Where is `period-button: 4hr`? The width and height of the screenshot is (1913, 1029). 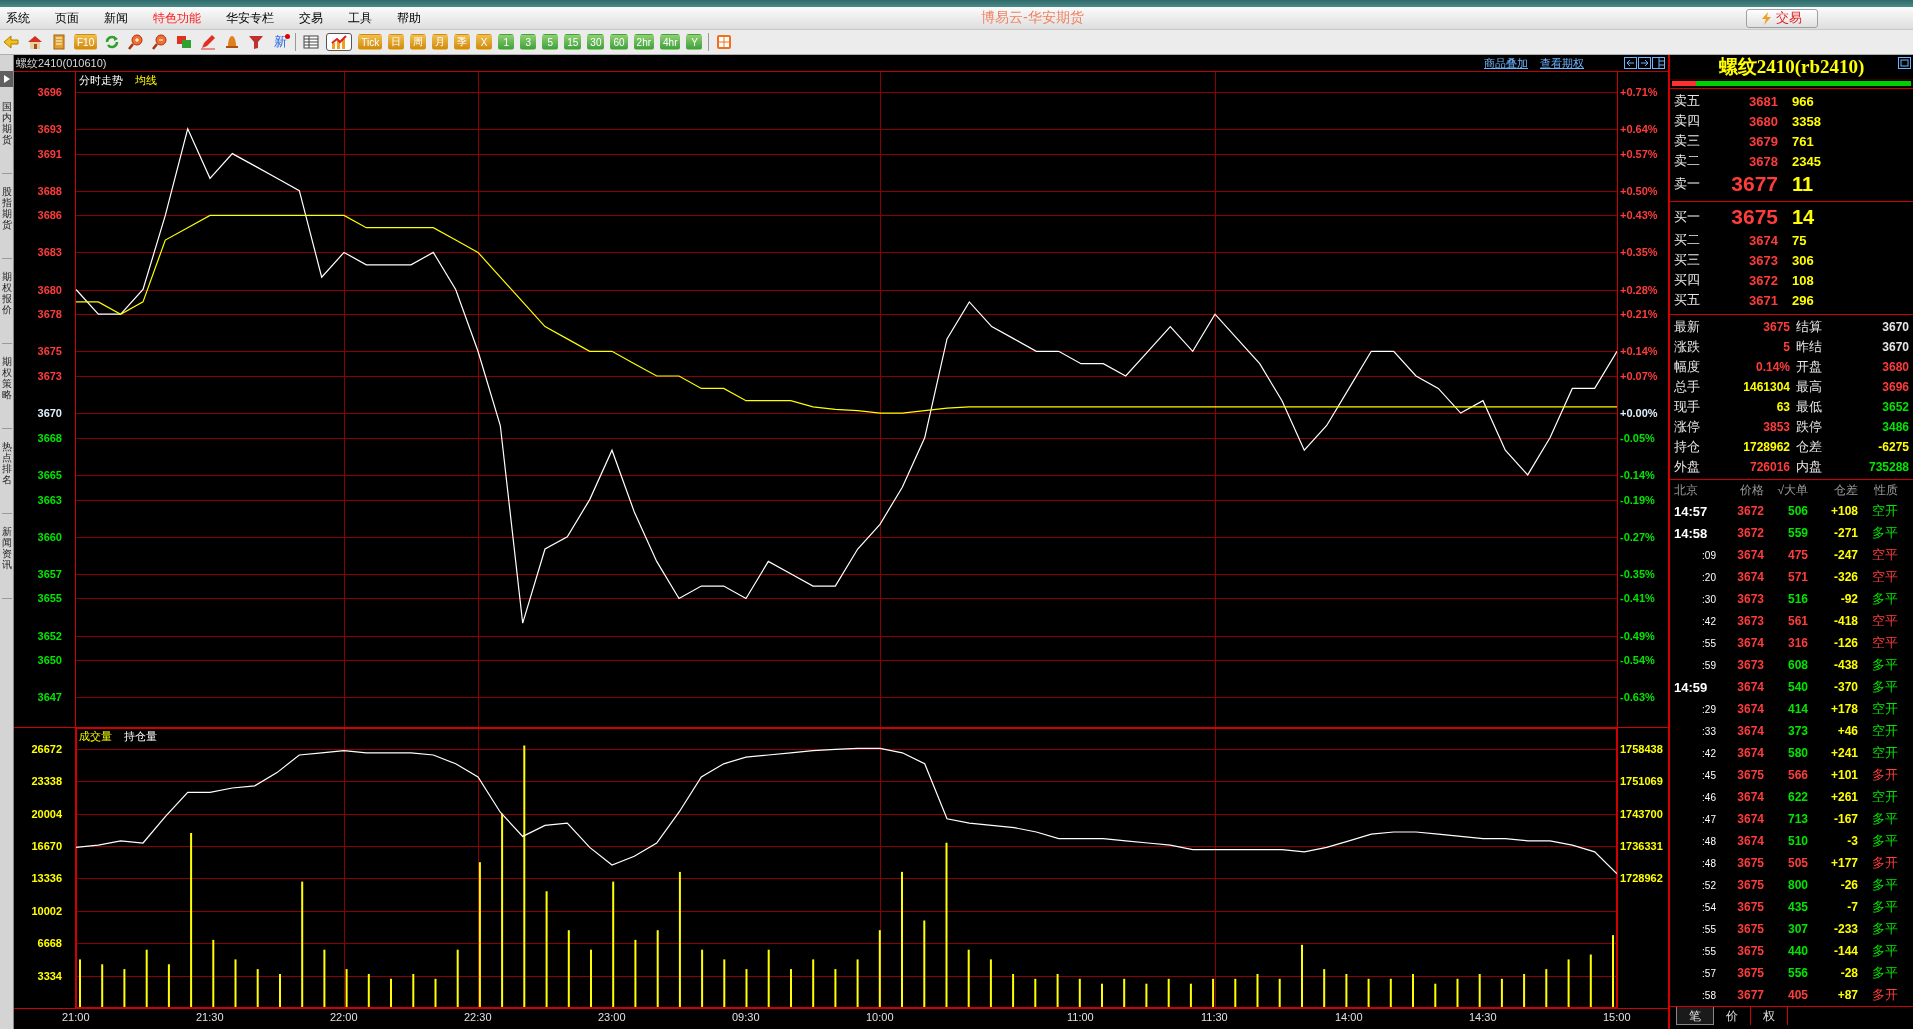
period-button: 4hr is located at coordinates (670, 42).